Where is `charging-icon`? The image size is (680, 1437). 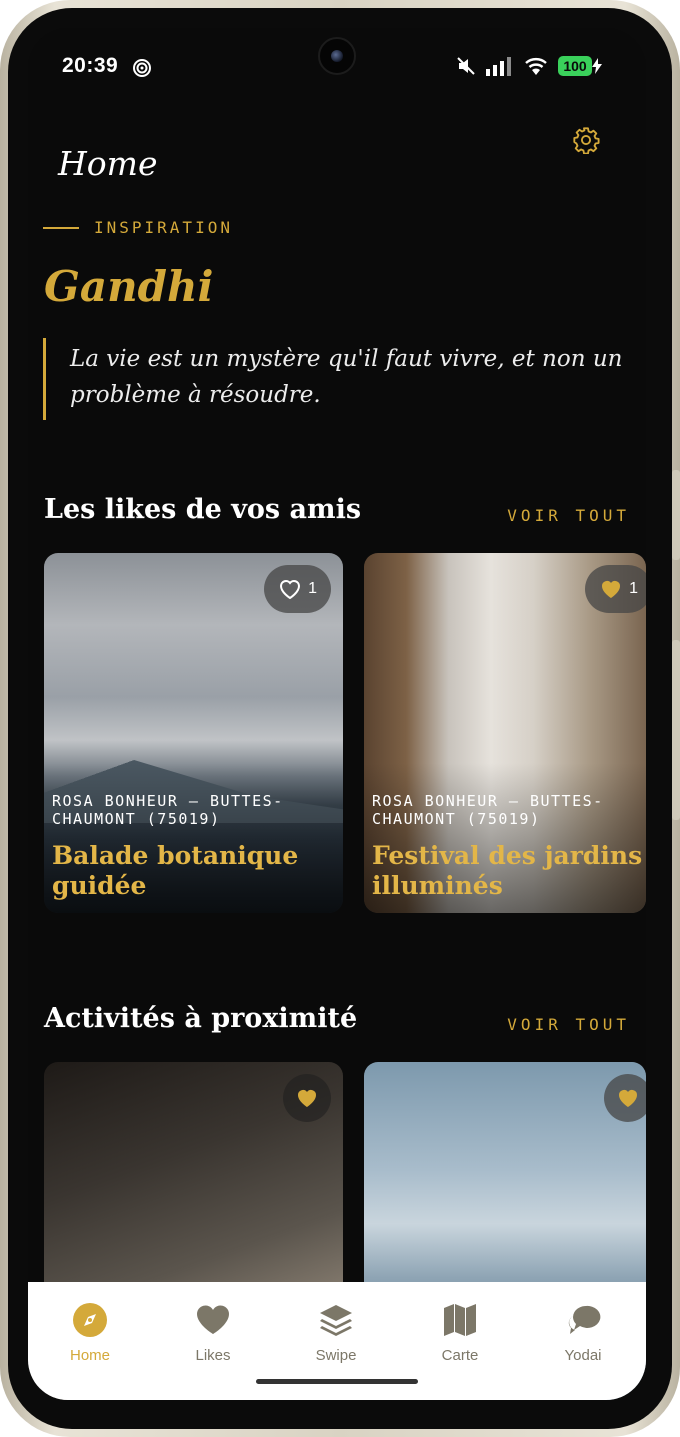 charging-icon is located at coordinates (597, 66).